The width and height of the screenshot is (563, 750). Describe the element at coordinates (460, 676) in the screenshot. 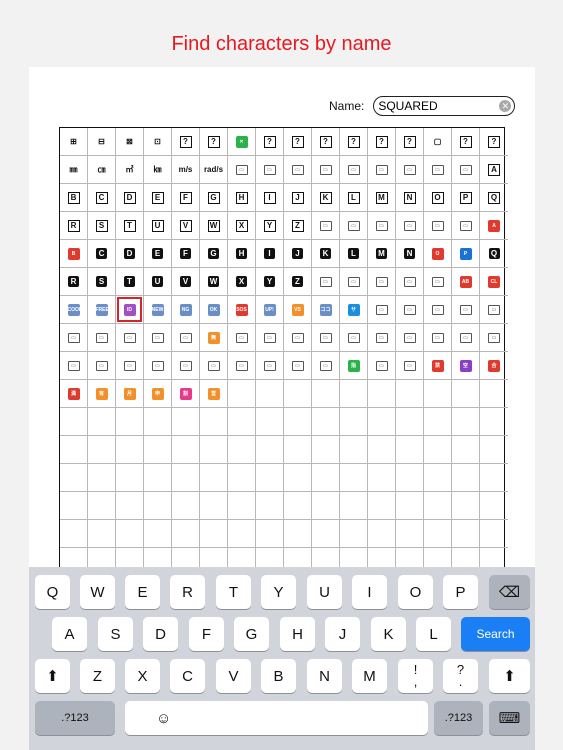

I see `key-question-period: ? .` at that location.